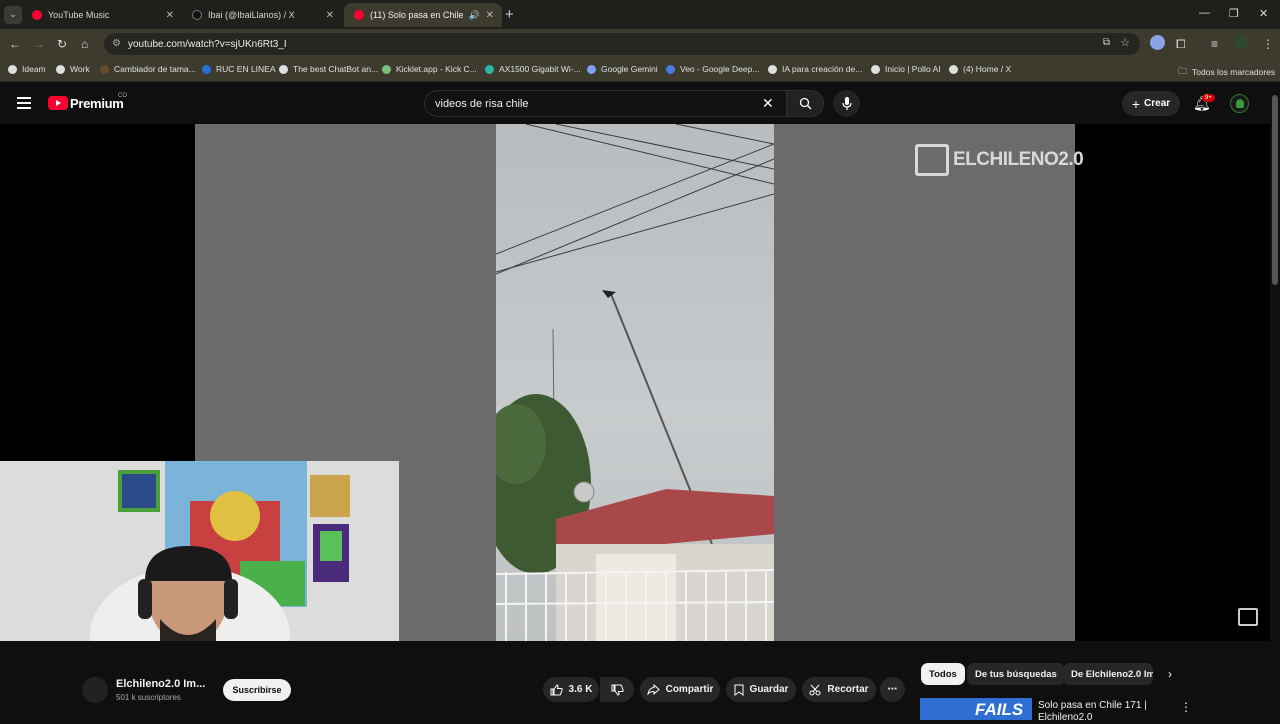 This screenshot has width=1280, height=724. I want to click on scrollbar-thumb, so click(1275, 190).